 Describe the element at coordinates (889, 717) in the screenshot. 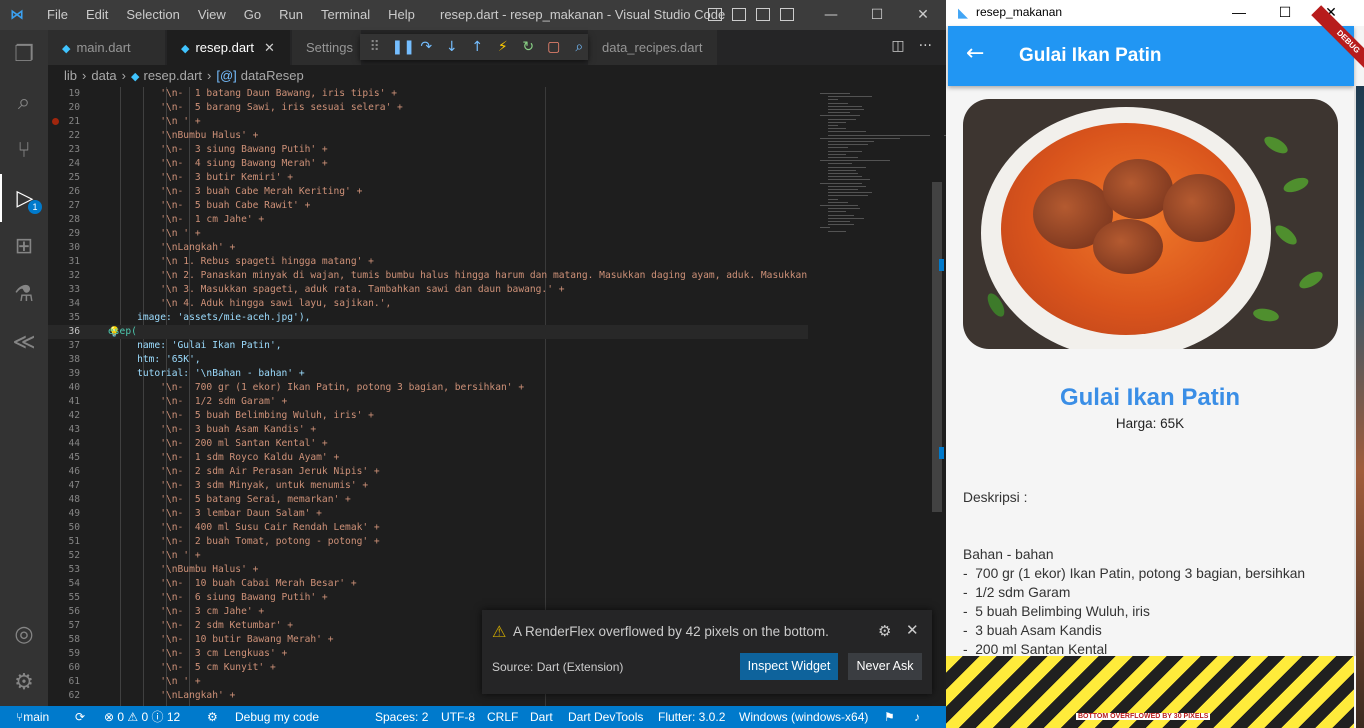

I see `feedback-icon: ⚑` at that location.